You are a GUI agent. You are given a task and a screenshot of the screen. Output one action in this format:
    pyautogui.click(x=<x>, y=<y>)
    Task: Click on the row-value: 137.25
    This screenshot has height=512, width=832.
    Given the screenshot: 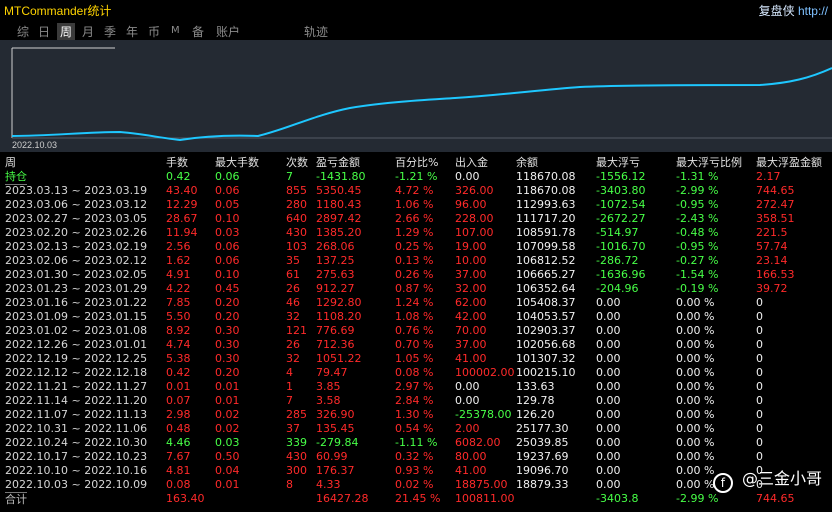 What is the action you would take?
    pyautogui.click(x=335, y=260)
    